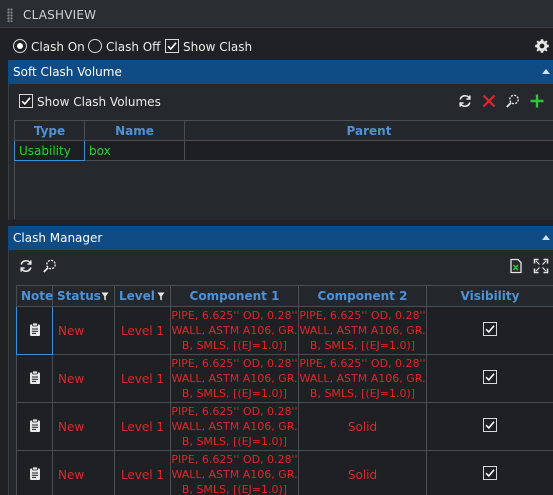 Image resolution: width=553 pixels, height=495 pixels. I want to click on show-clash-volumes-checkbox, so click(26, 101).